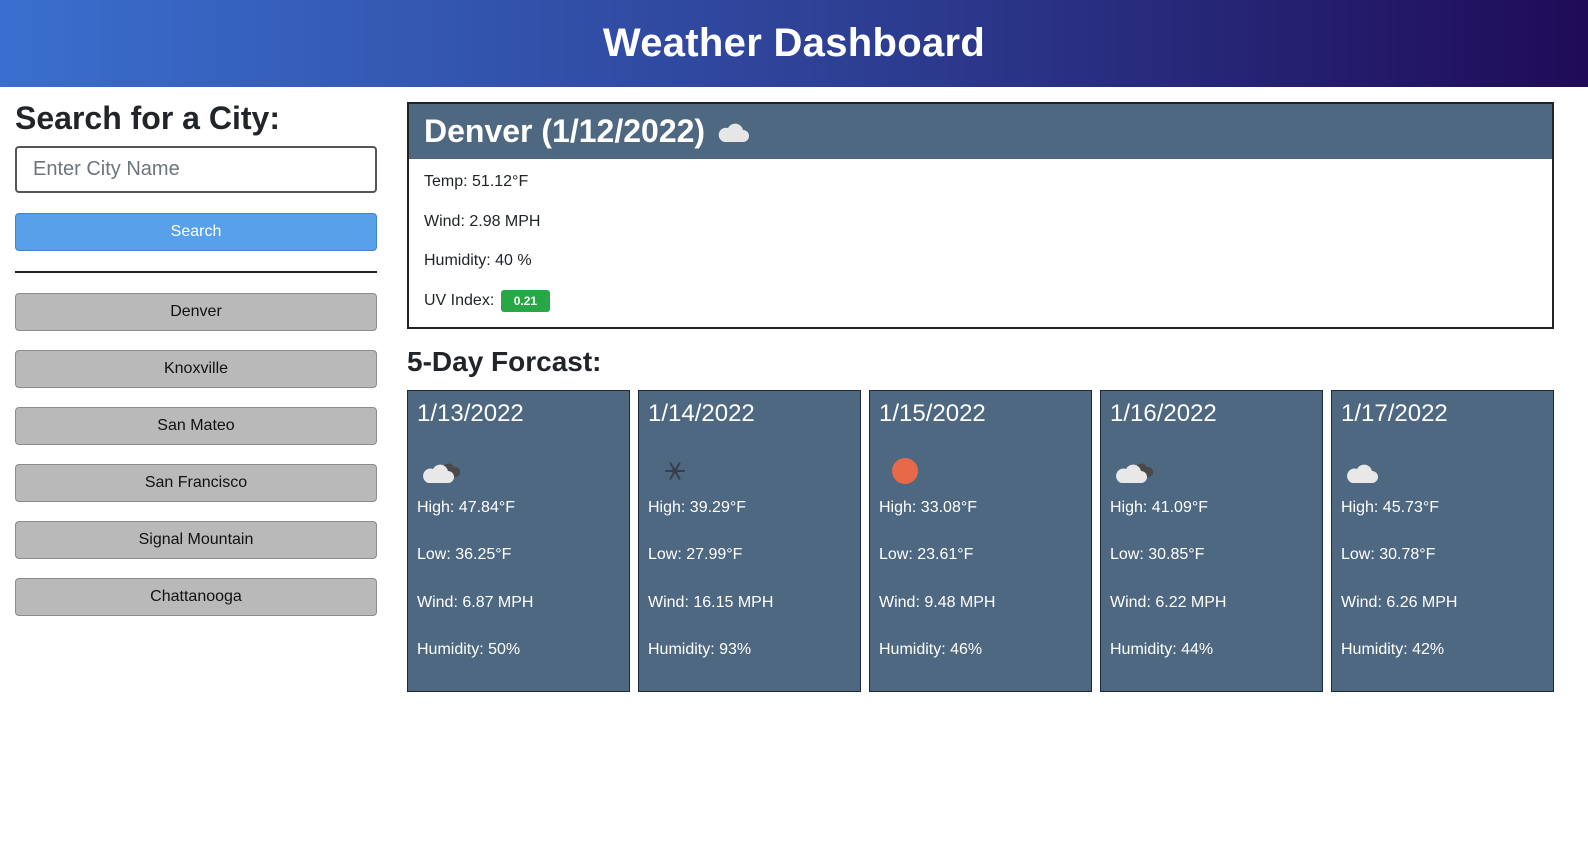 The height and width of the screenshot is (864, 1588). Describe the element at coordinates (504, 361) in the screenshot. I see `forecast-title: 5-Day Forcast:` at that location.